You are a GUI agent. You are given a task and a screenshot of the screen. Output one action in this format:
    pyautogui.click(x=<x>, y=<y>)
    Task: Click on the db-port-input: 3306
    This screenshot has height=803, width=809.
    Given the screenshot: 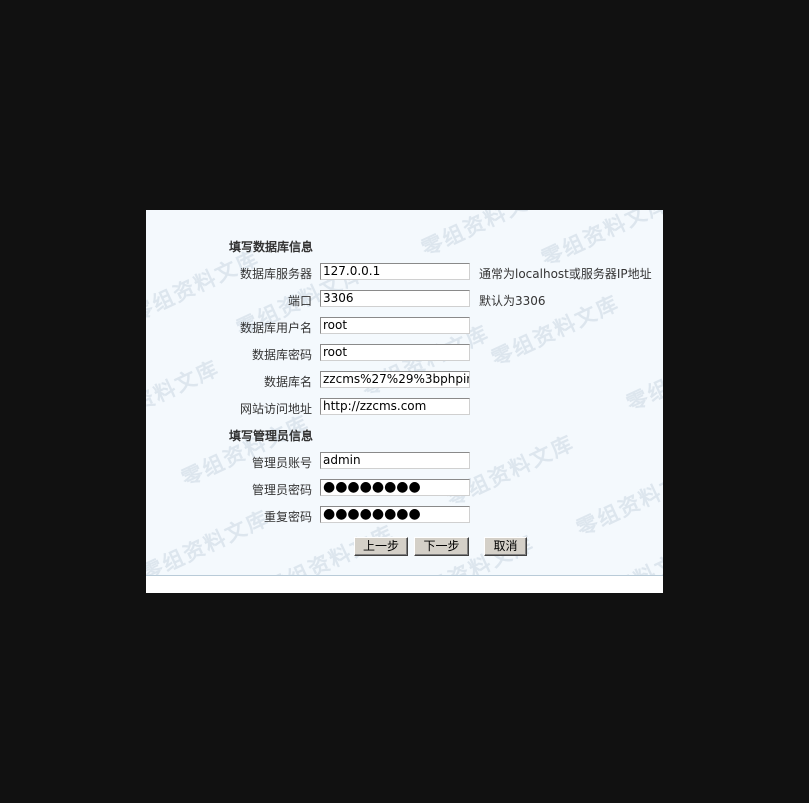 What is the action you would take?
    pyautogui.click(x=395, y=298)
    